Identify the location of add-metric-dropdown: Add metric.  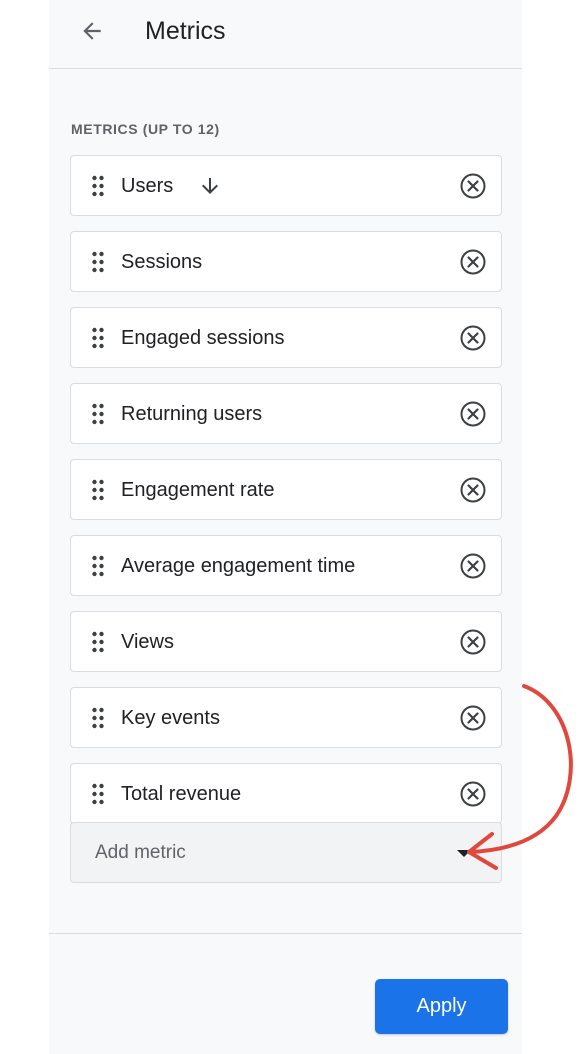
(286, 852).